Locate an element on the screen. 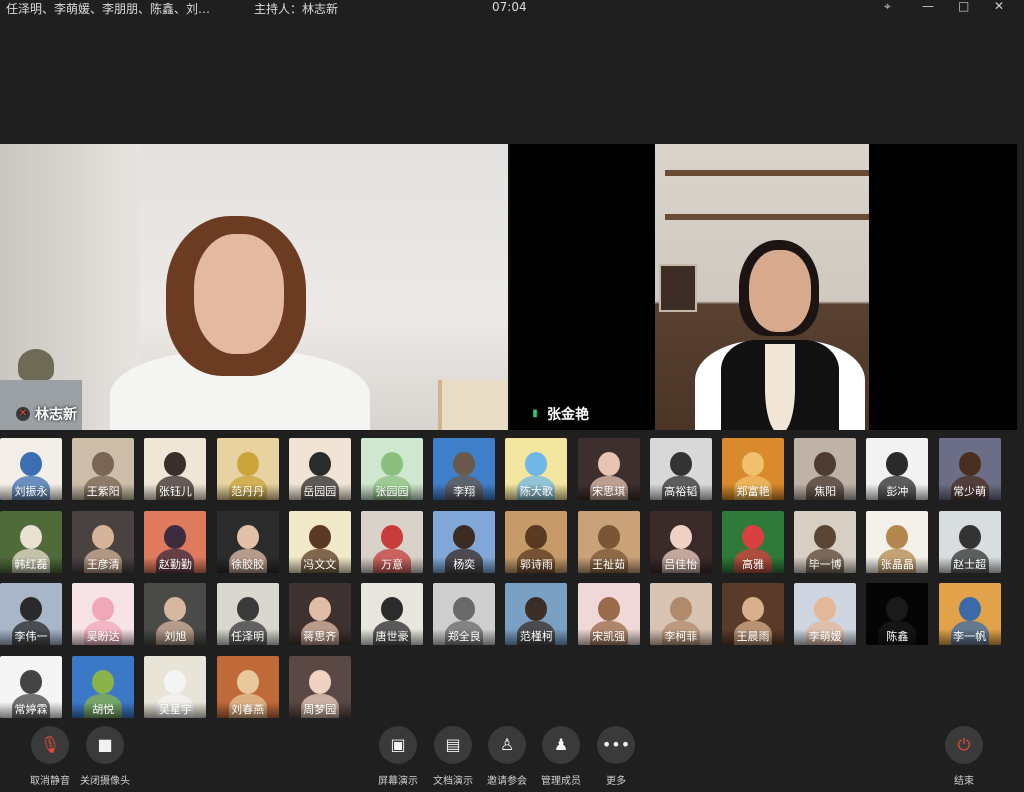  participant-tile: 李萌媛 is located at coordinates (825, 614).